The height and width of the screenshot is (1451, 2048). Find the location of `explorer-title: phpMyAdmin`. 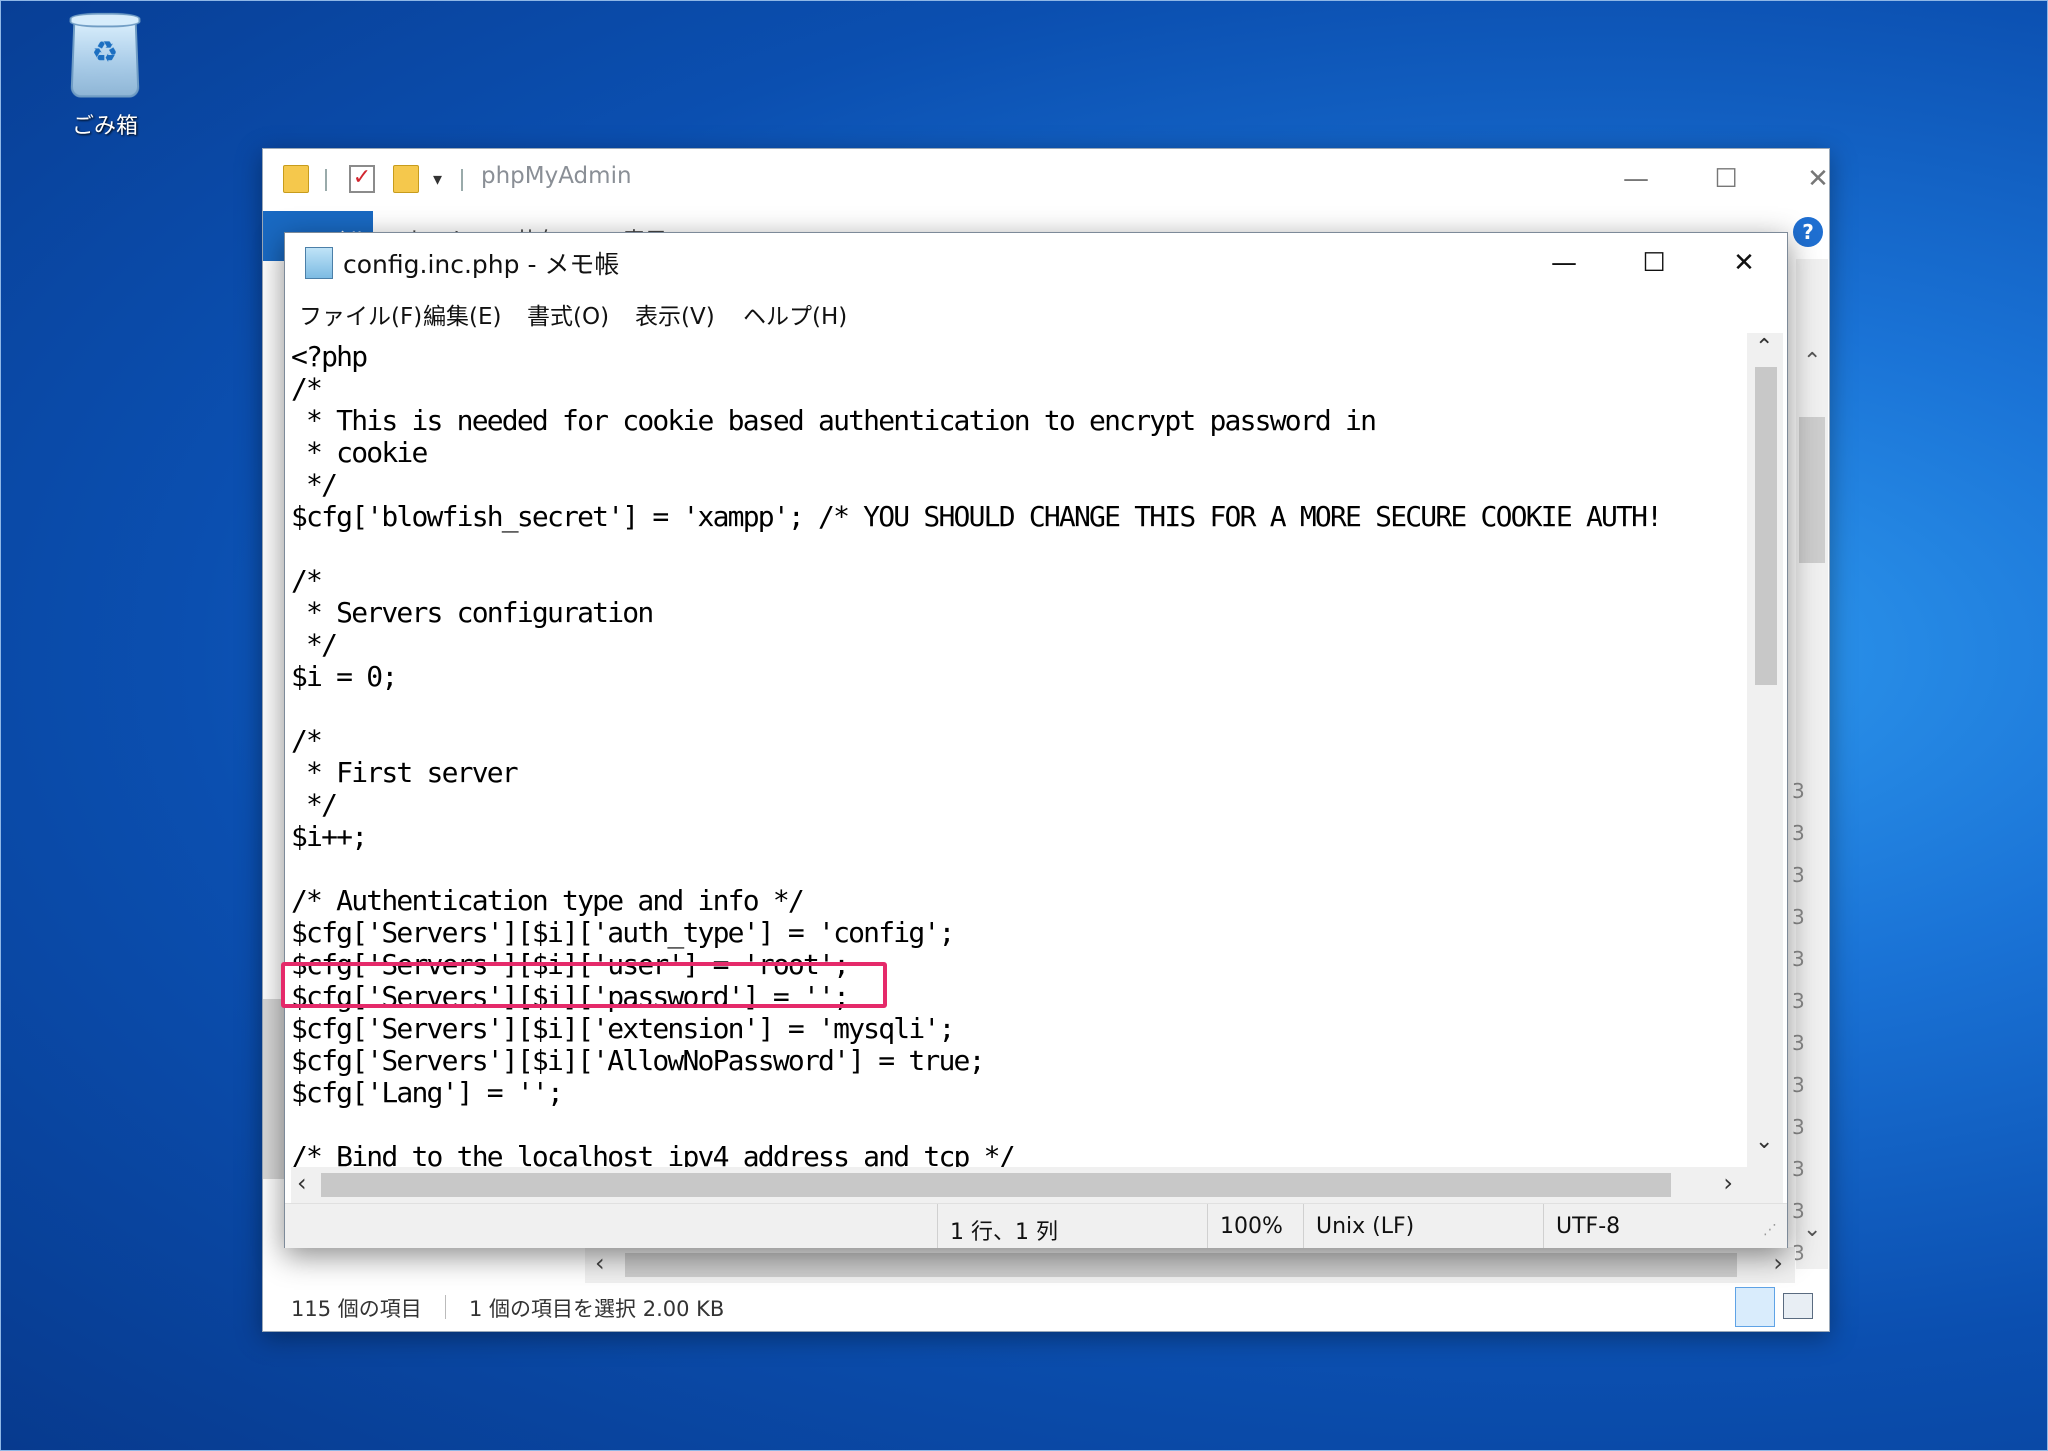

explorer-title: phpMyAdmin is located at coordinates (556, 176).